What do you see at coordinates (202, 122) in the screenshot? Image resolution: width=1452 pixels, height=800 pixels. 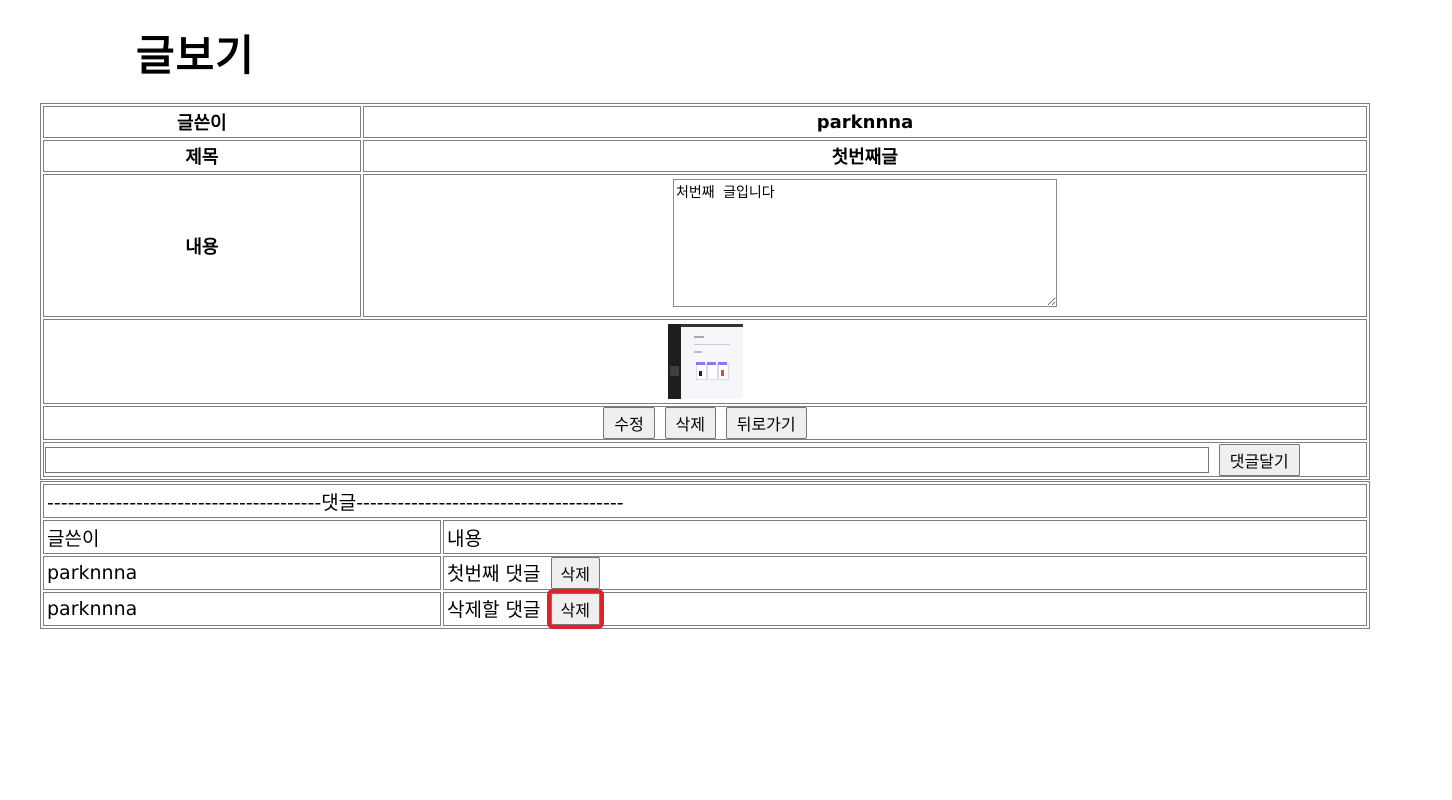 I see `author-label: 글쓴이` at bounding box center [202, 122].